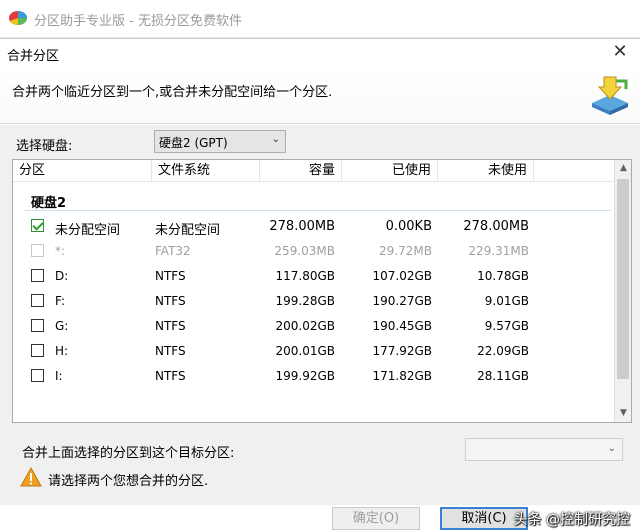 The width and height of the screenshot is (640, 530). What do you see at coordinates (305, 326) in the screenshot?
I see `capacity: 200.02GB` at bounding box center [305, 326].